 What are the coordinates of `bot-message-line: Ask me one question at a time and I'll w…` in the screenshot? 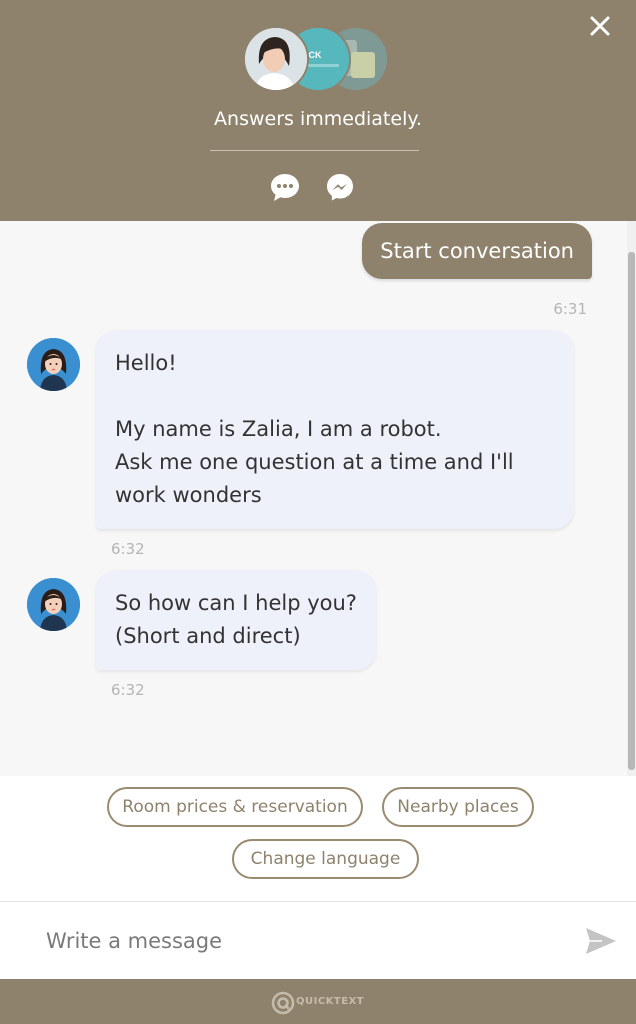 It's located at (314, 478).